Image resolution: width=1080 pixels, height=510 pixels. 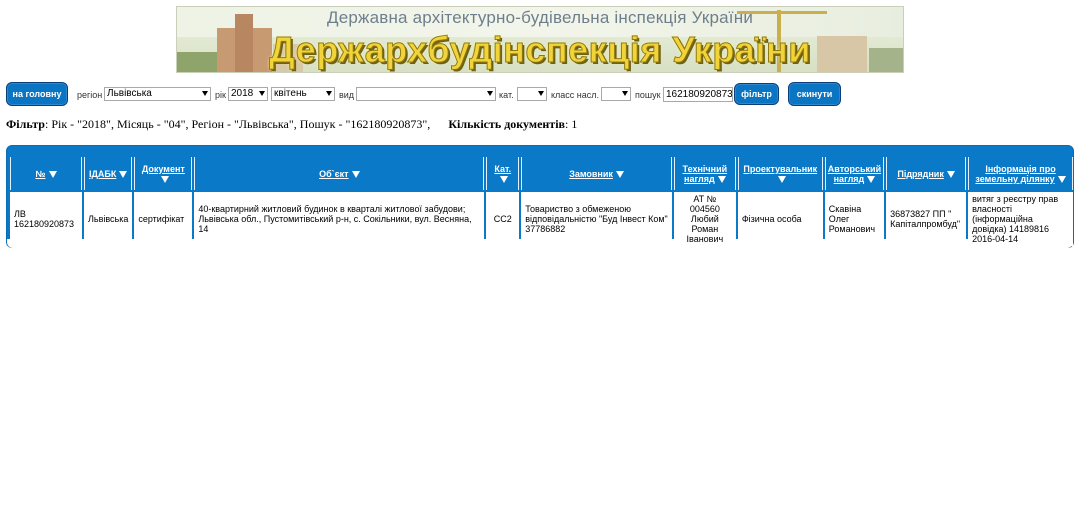 I want to click on region-select-value: Львівська, so click(x=129, y=93).